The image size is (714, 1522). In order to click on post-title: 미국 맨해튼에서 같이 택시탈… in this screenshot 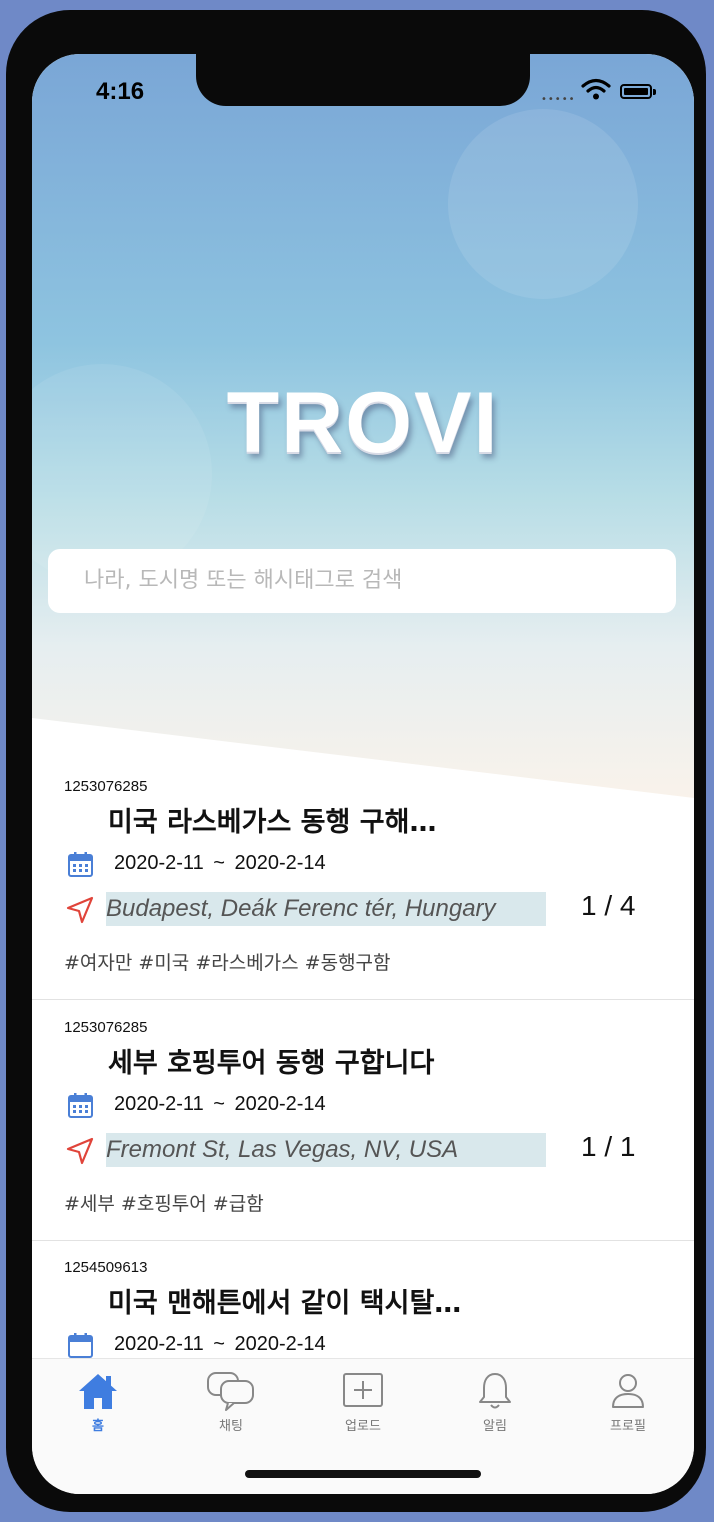, I will do `click(284, 1300)`.